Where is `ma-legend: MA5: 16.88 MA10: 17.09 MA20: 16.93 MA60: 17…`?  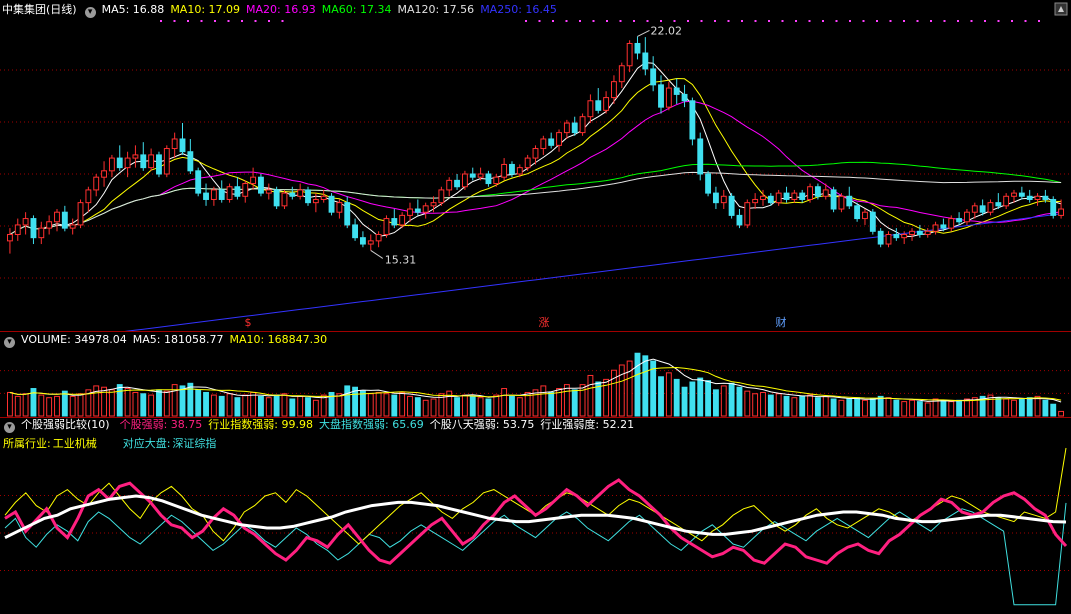
ma-legend: MA5: 16.88 MA10: 17.09 MA20: 16.93 MA60: 17… is located at coordinates (332, 9).